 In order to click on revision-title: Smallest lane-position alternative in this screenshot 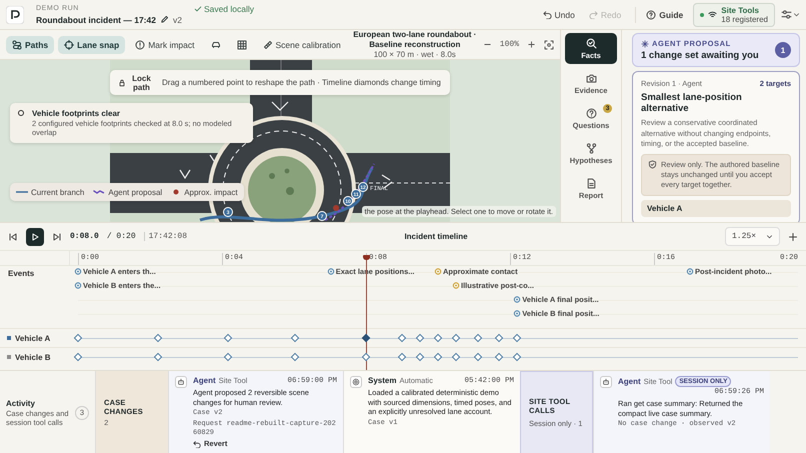, I will do `click(692, 103)`.